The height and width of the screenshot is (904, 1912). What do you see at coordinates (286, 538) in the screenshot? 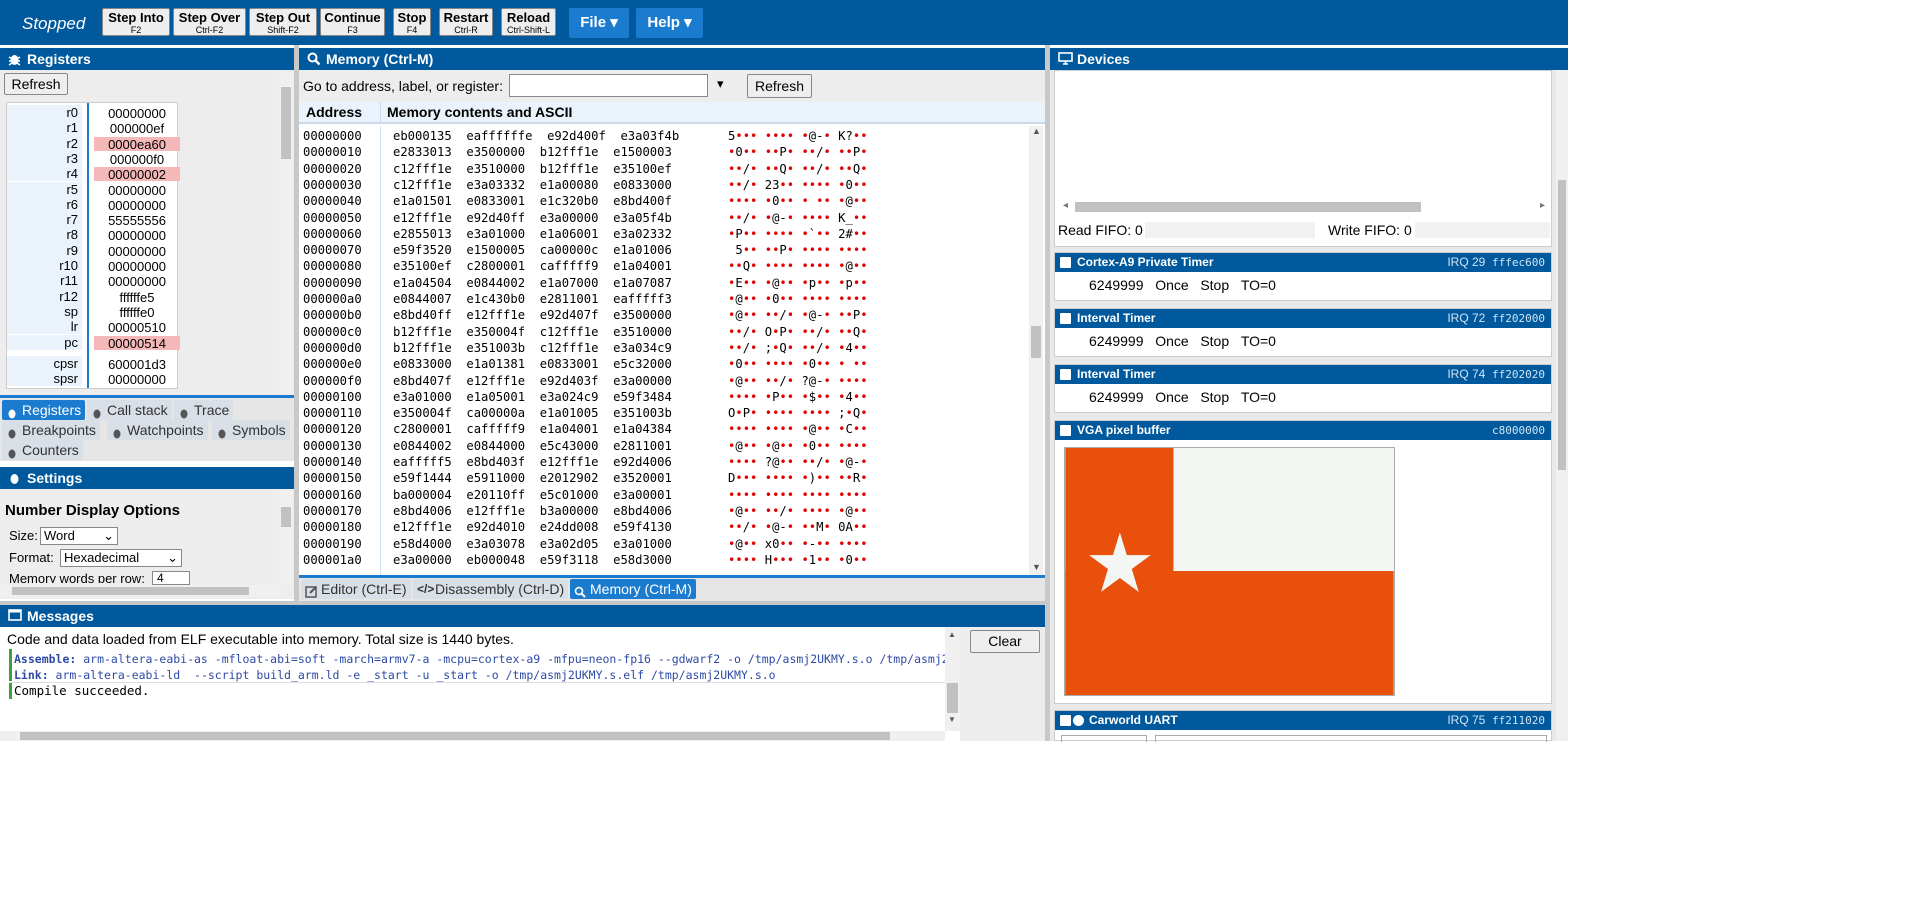
I see `settings-scrollbar` at bounding box center [286, 538].